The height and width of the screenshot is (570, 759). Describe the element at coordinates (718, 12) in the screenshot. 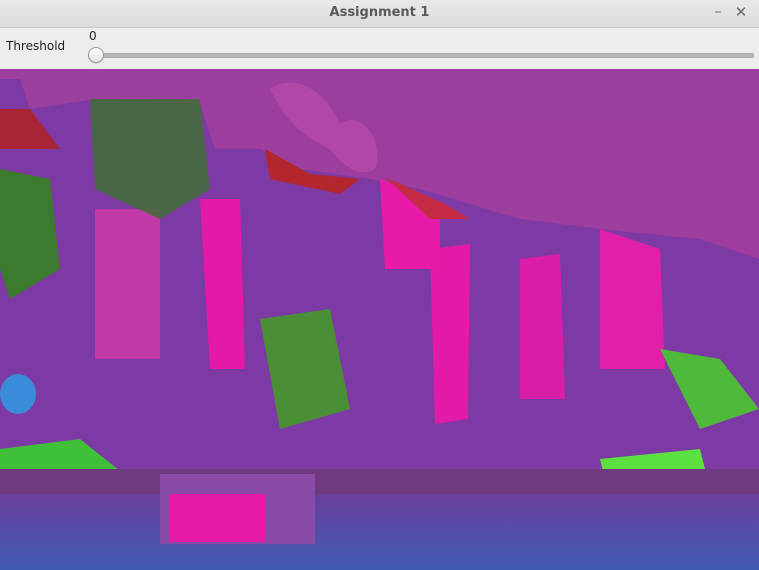

I see `minimize-button: –` at that location.